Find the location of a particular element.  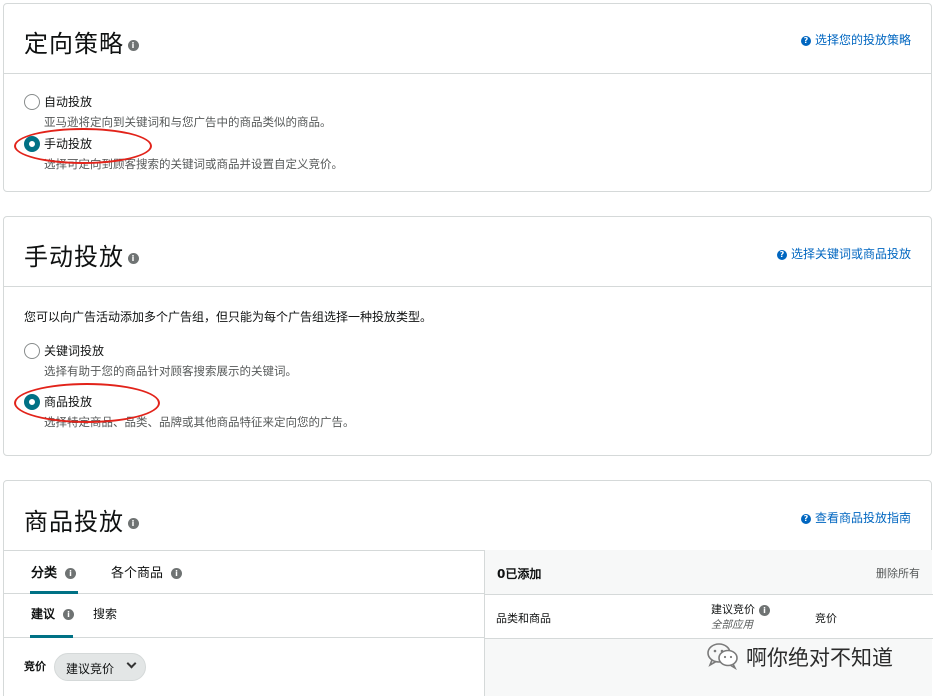

radio-description: 选择有助于您的商品针对顾客搜索展示的关键词。 is located at coordinates (170, 371).